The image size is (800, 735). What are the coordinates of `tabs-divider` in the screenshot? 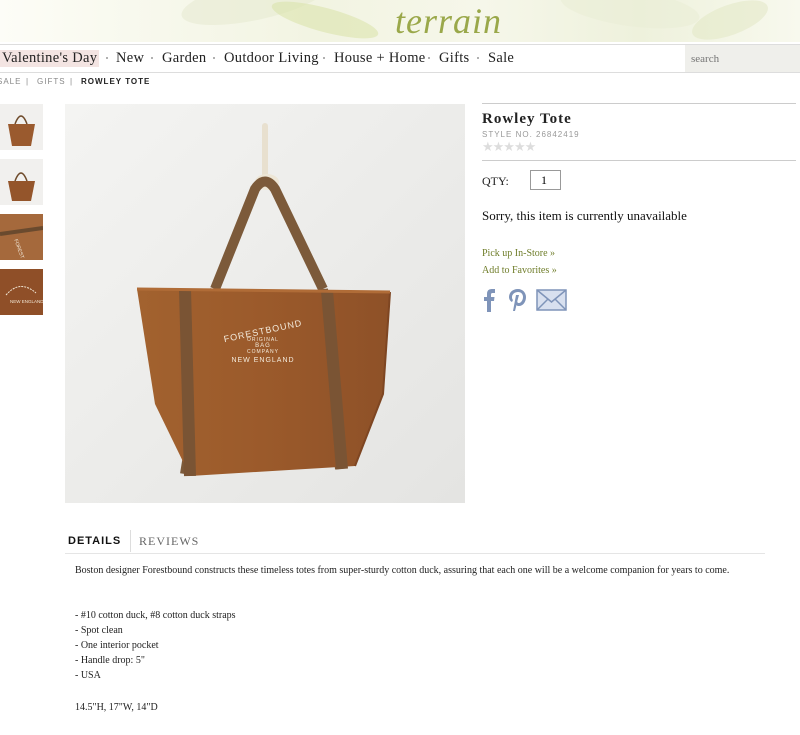 It's located at (415, 553).